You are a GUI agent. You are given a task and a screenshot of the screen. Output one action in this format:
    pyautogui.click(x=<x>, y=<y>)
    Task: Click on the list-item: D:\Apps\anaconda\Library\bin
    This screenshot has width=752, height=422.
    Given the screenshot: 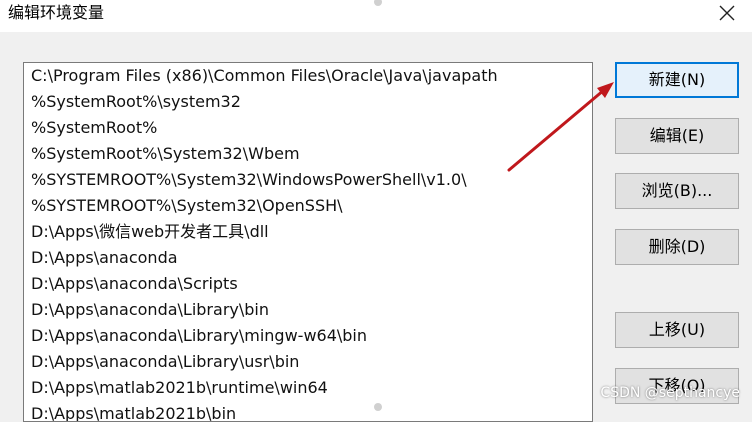 What is the action you would take?
    pyautogui.click(x=308, y=310)
    